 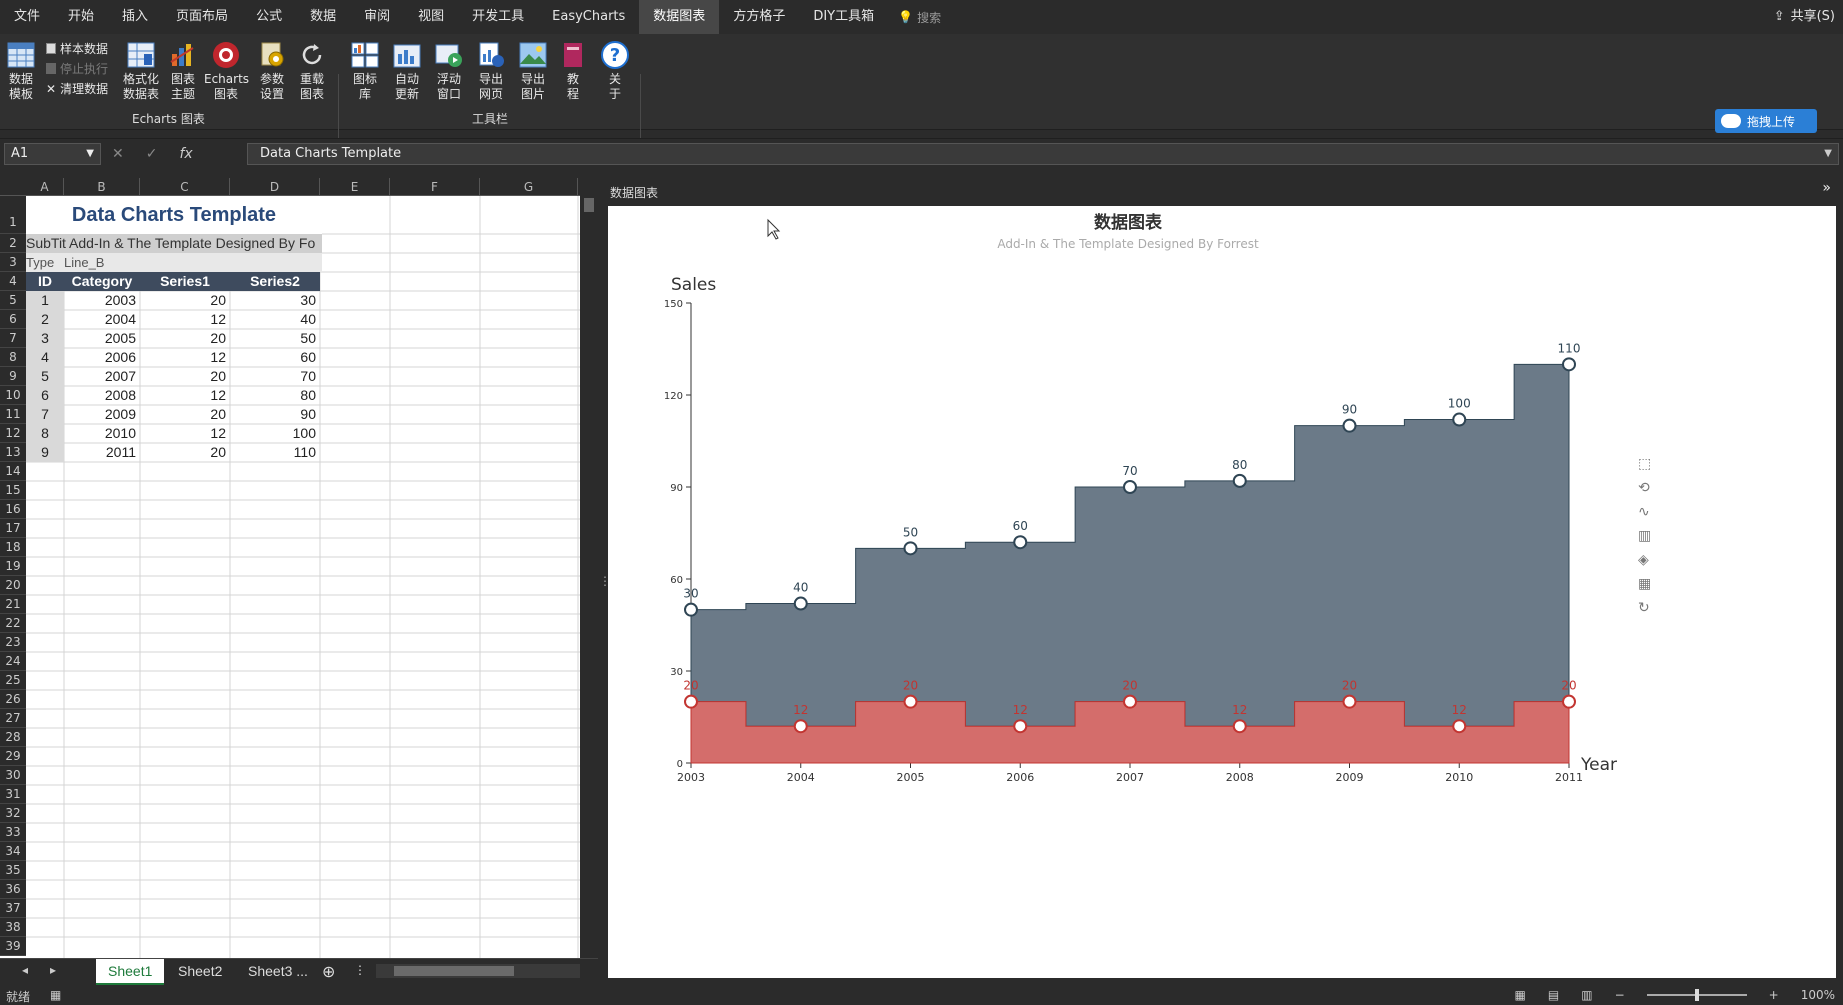 I want to click on share-button: ⇪ 共享(S), so click(x=1804, y=17).